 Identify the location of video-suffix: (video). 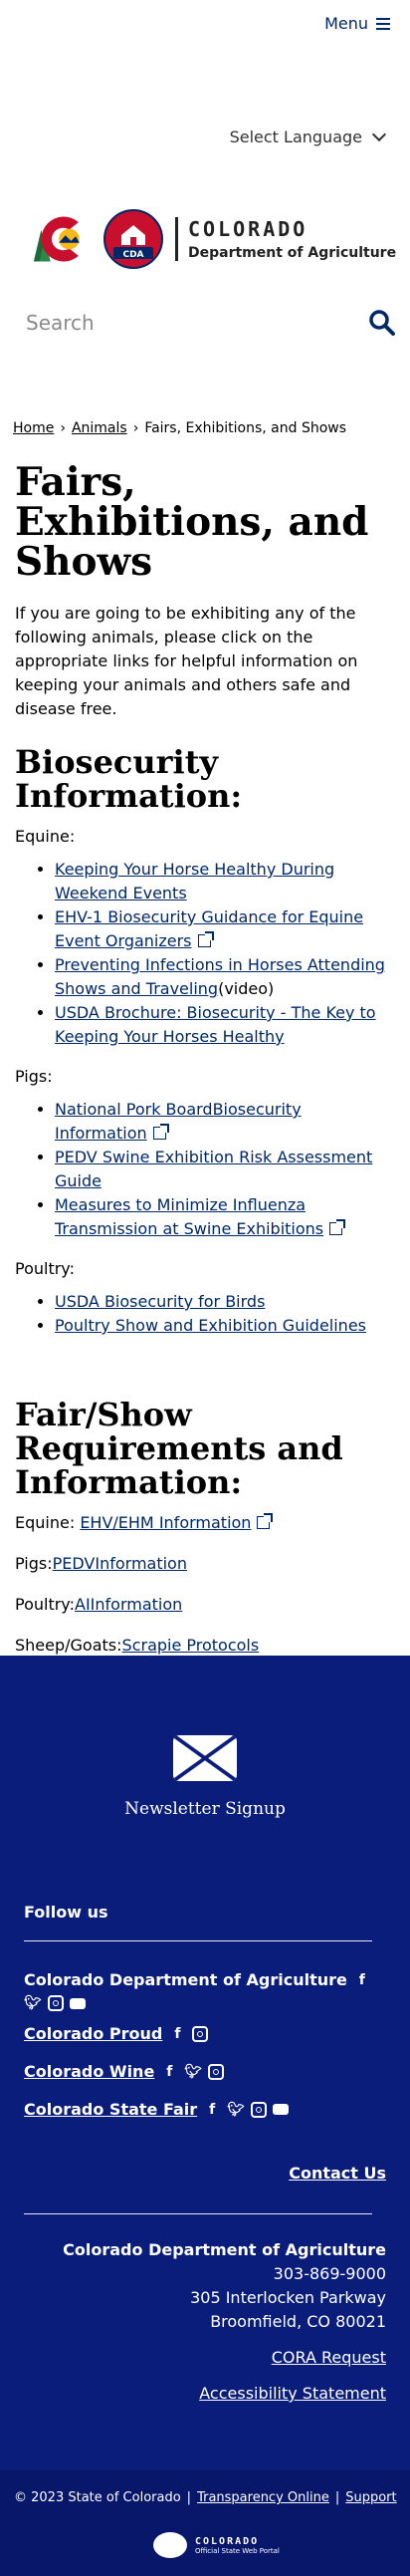
(247, 988).